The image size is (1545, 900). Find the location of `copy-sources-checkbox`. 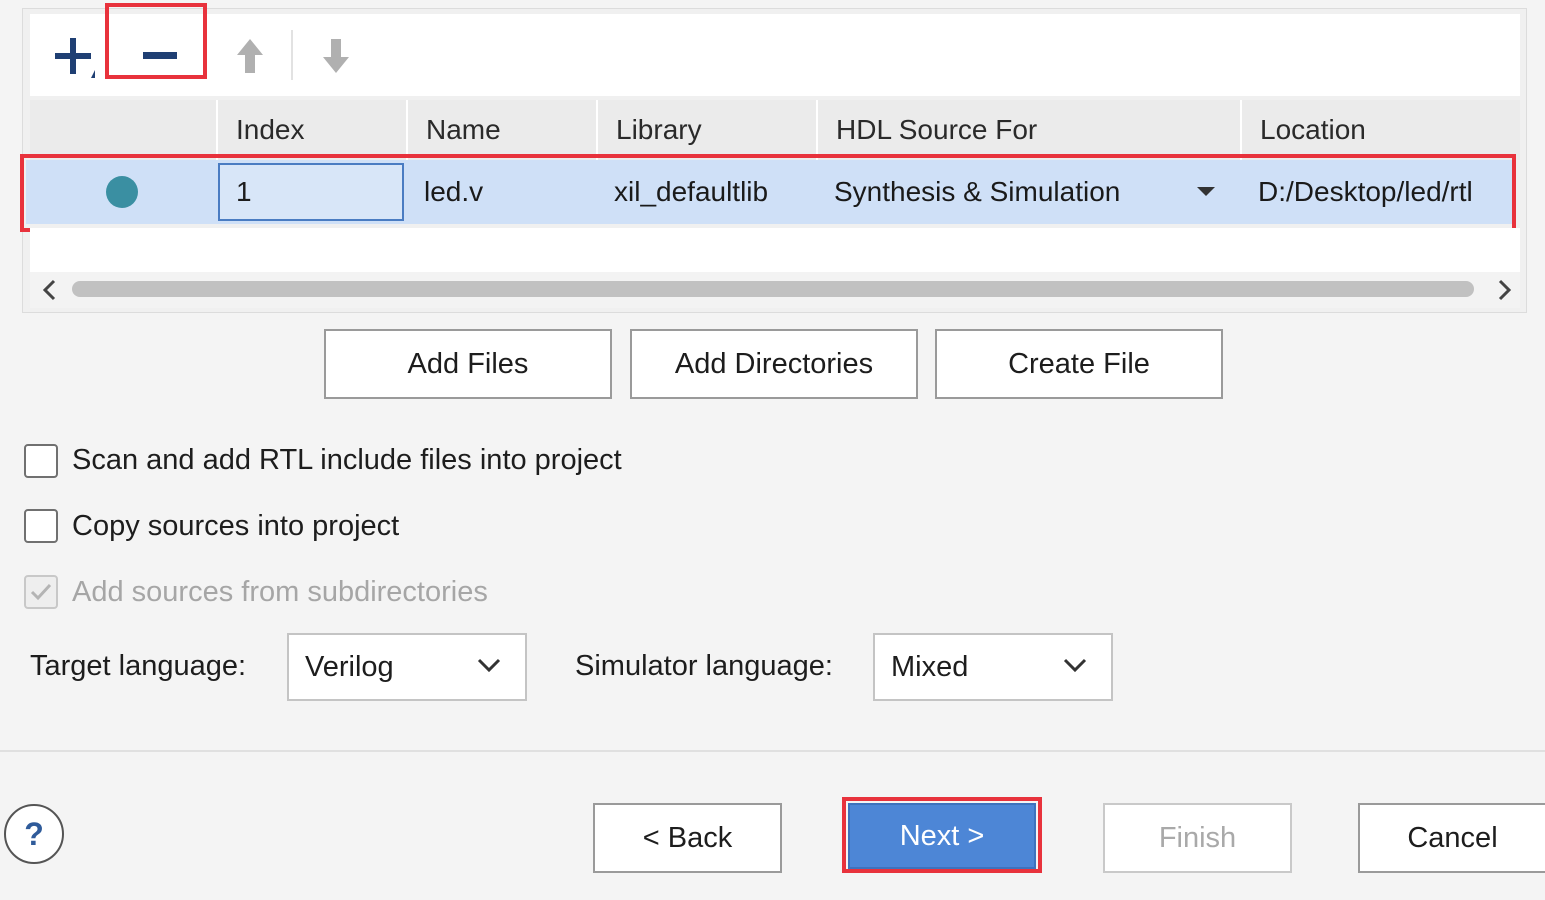

copy-sources-checkbox is located at coordinates (41, 526).